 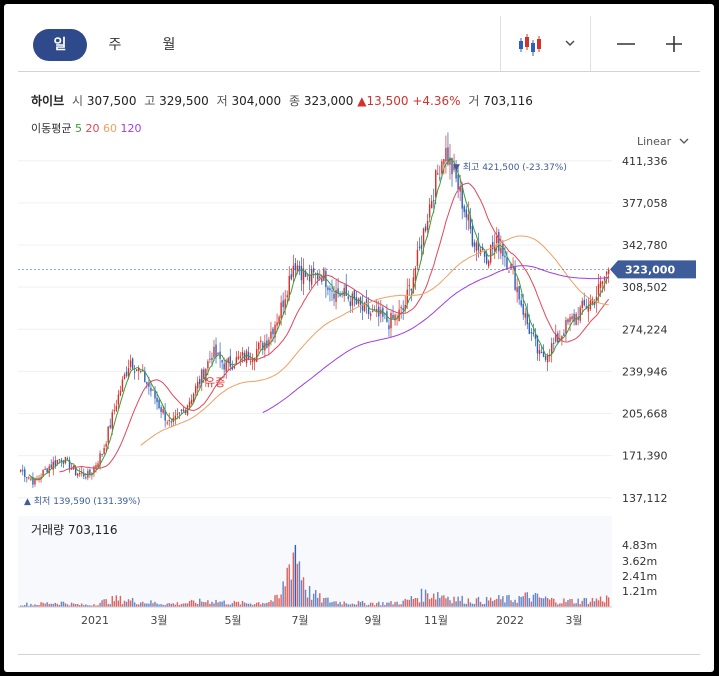 What do you see at coordinates (232, 620) in the screenshot?
I see `x-tick-label: 5월` at bounding box center [232, 620].